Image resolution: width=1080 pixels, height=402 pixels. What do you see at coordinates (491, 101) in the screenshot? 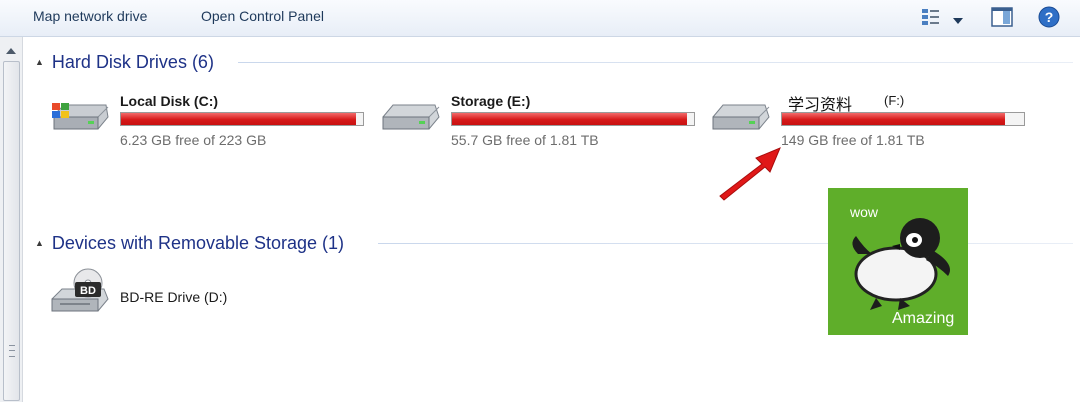
I see `drive-name: Storage (E:)` at bounding box center [491, 101].